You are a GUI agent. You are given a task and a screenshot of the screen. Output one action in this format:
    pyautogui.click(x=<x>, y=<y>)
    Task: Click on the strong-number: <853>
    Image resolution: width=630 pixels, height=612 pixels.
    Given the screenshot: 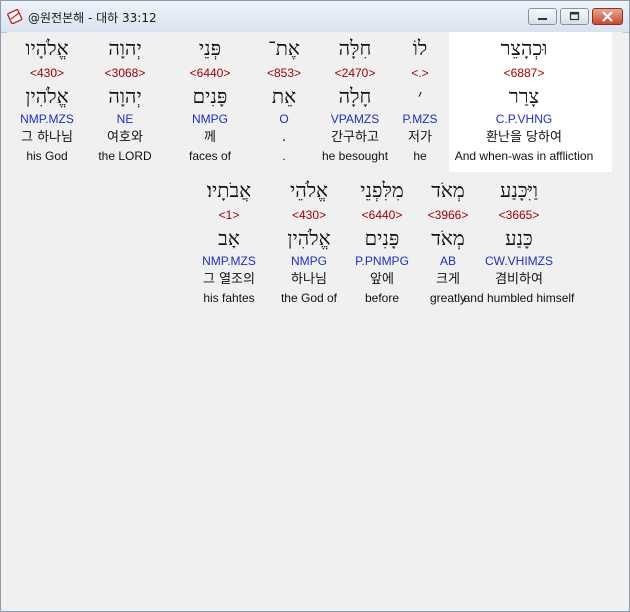 What is the action you would take?
    pyautogui.click(x=284, y=73)
    